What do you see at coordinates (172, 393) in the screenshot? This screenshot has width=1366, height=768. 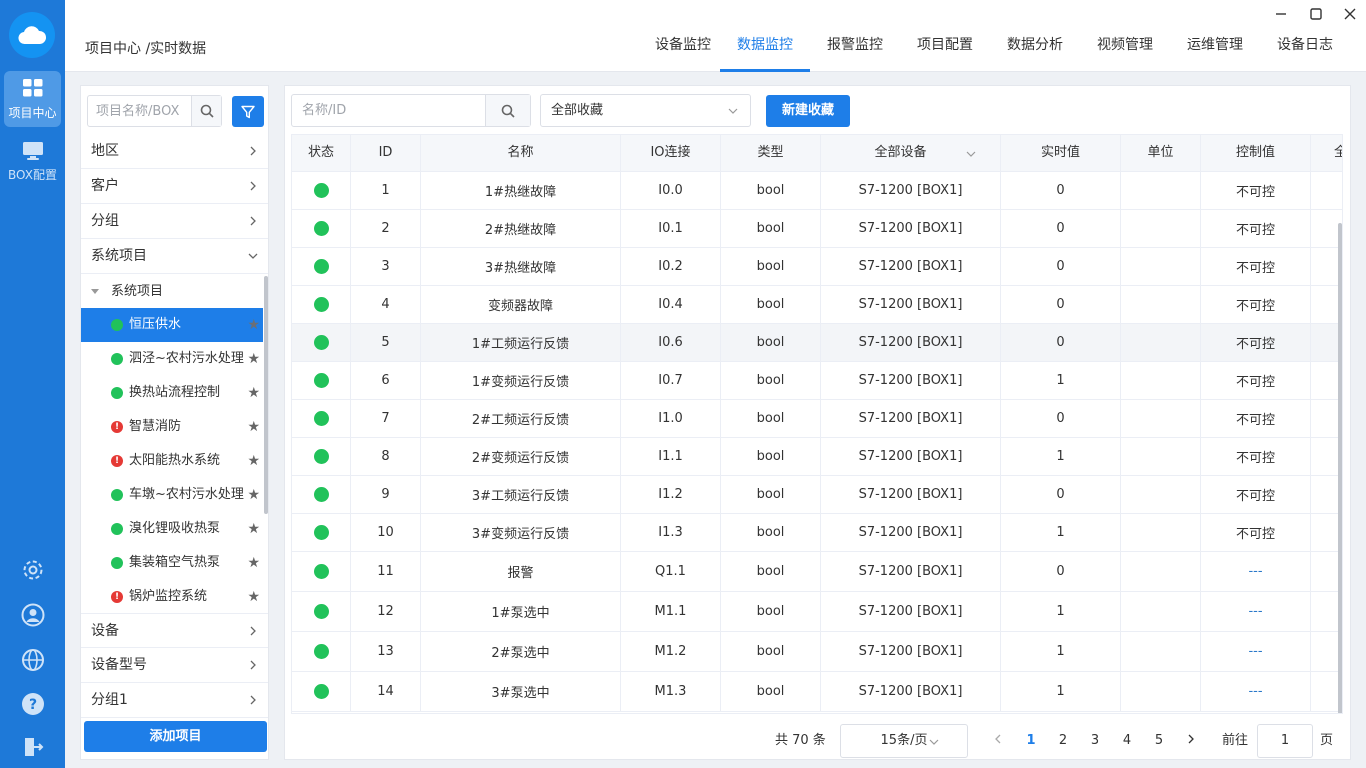 I see `project-item: 换热站流程控制 ★` at bounding box center [172, 393].